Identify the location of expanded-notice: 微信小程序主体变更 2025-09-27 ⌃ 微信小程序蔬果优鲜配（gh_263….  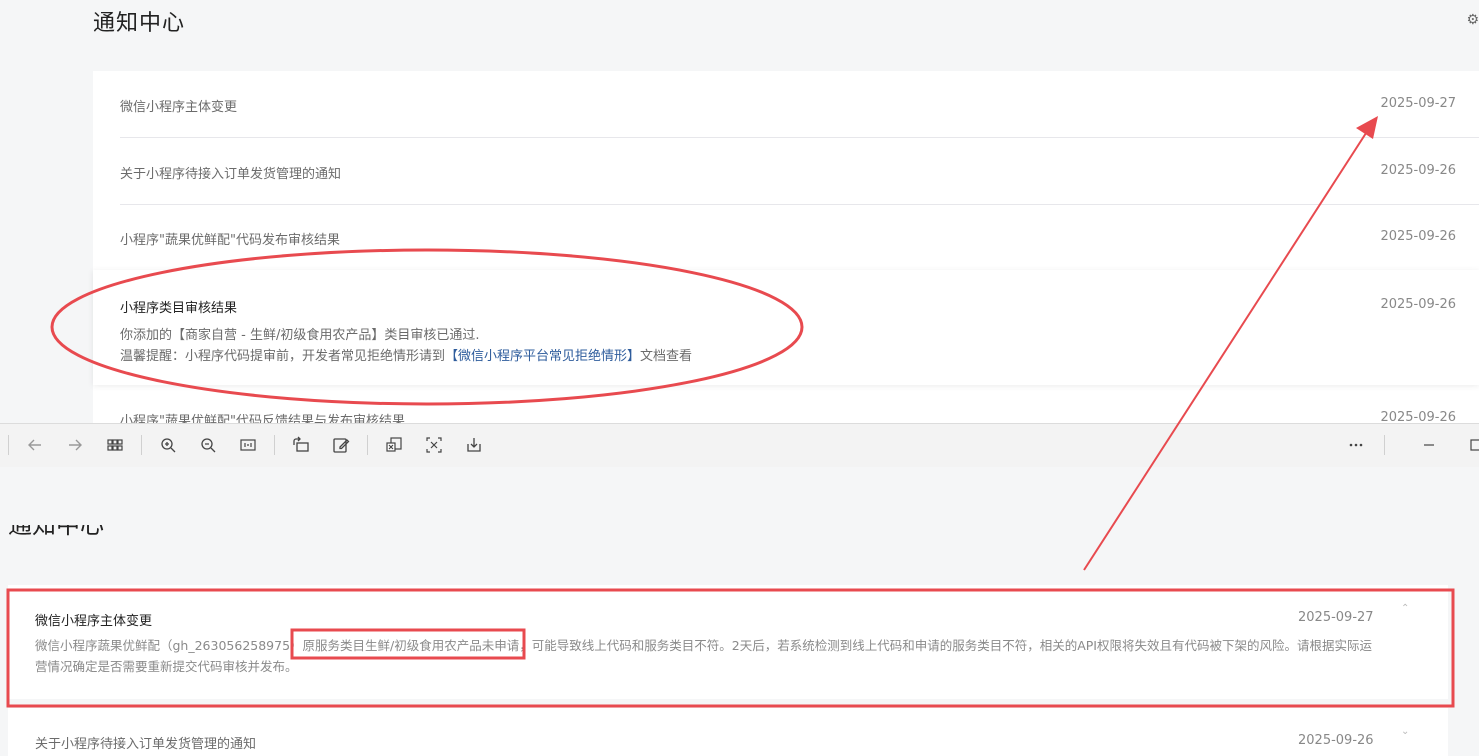
(728, 642).